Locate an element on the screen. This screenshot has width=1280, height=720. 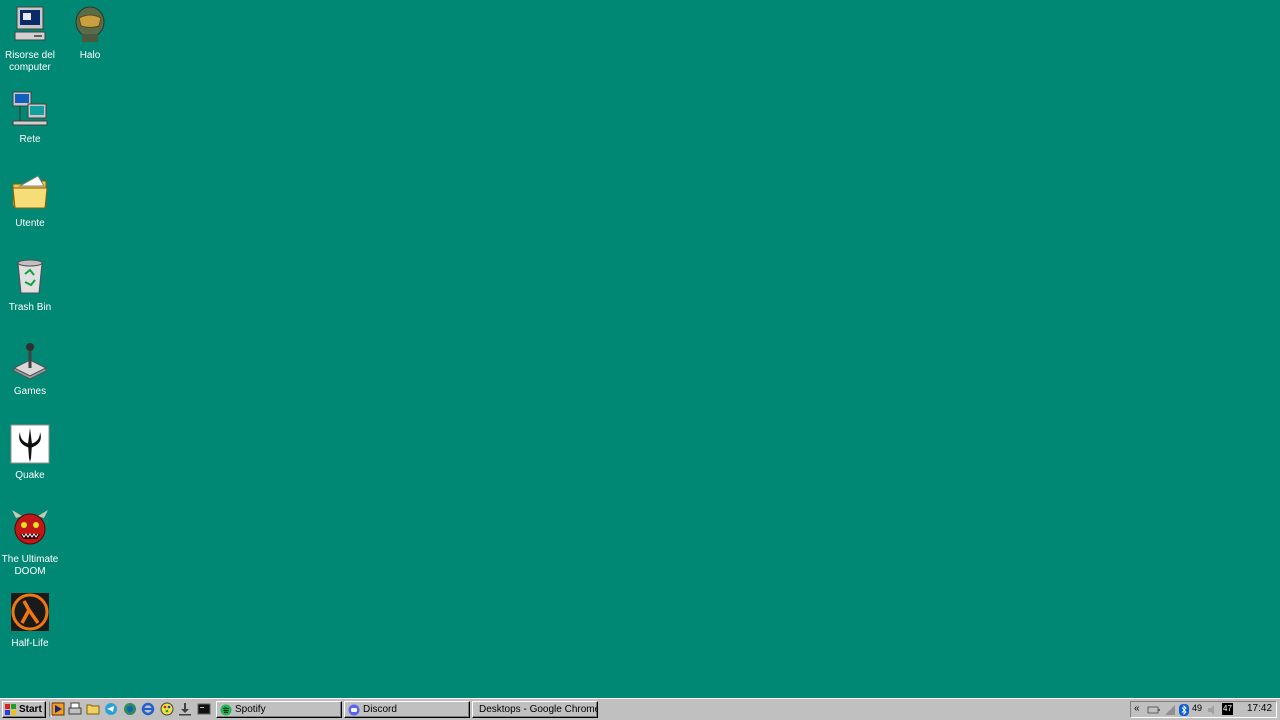
halo-shortcut: Halo is located at coordinates (90, 33).